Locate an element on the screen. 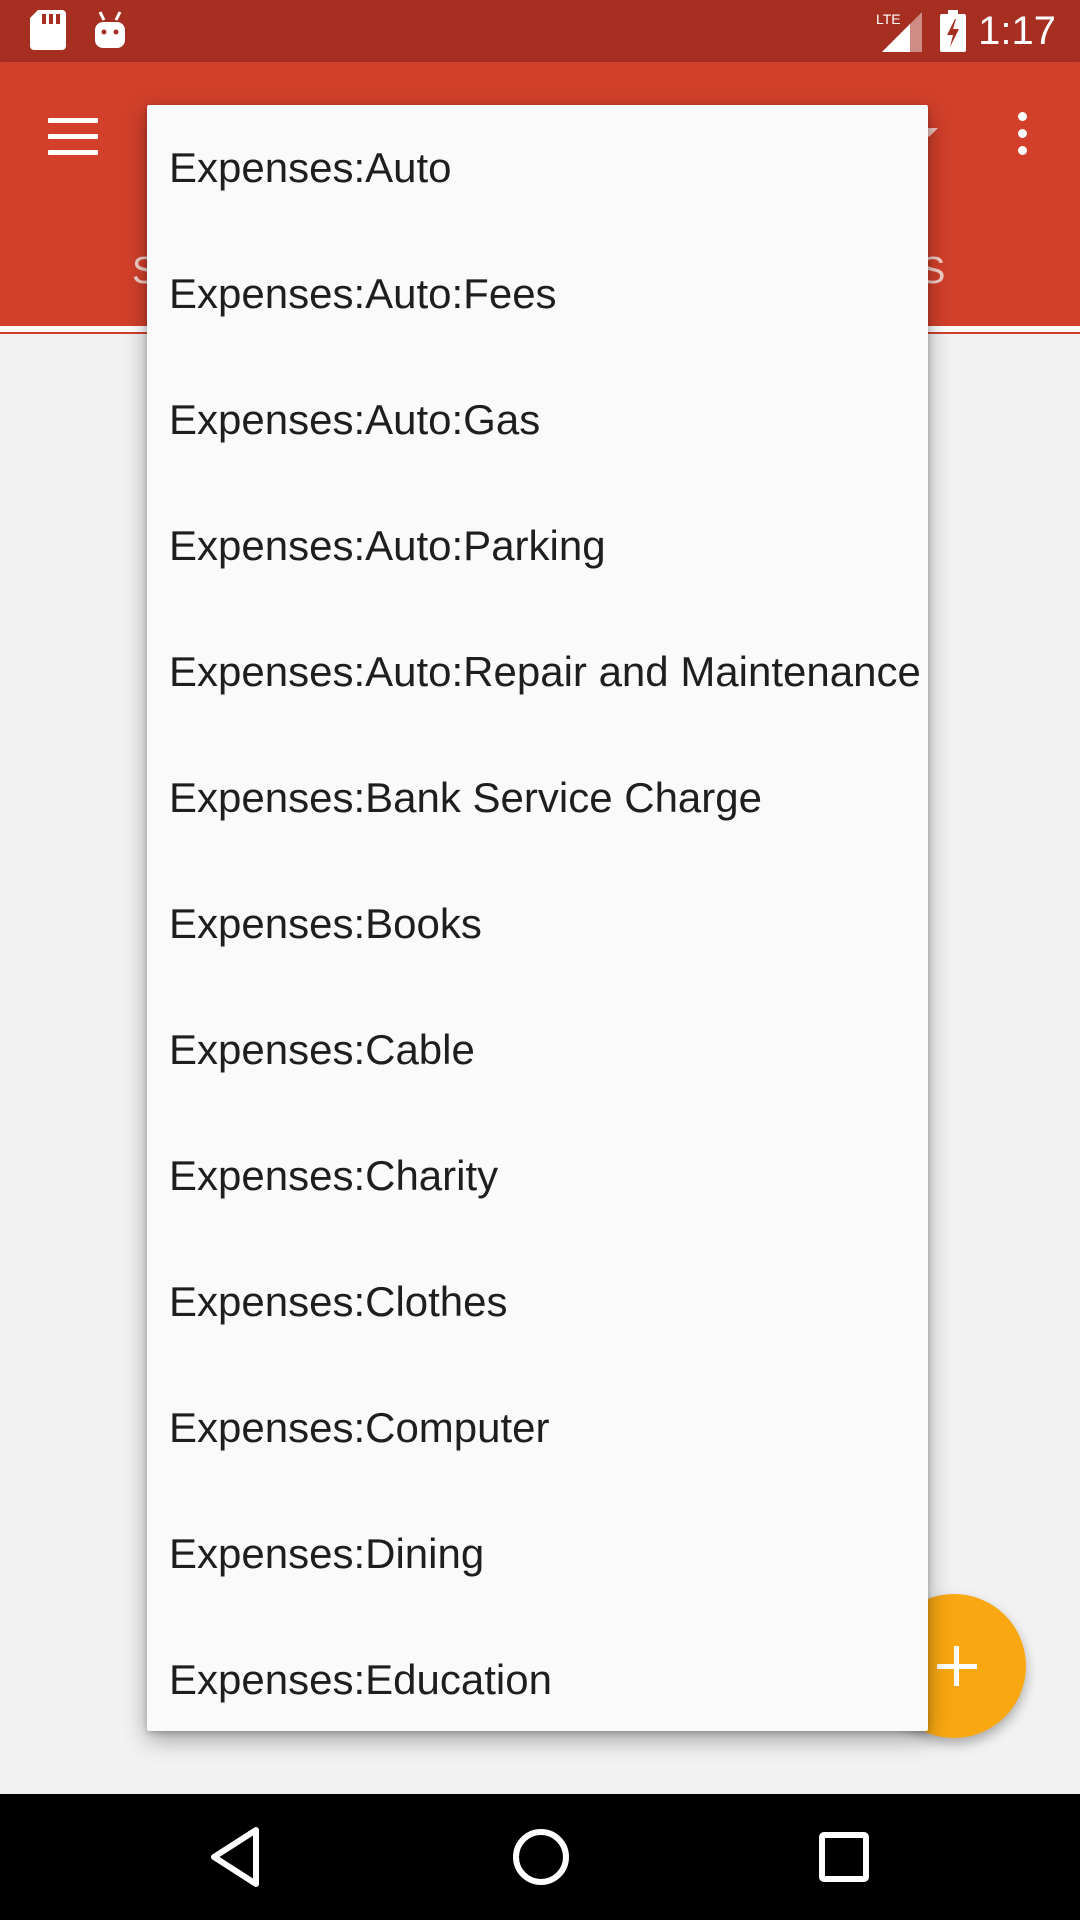  dropdown-item: Expenses:Charity is located at coordinates (537, 1176).